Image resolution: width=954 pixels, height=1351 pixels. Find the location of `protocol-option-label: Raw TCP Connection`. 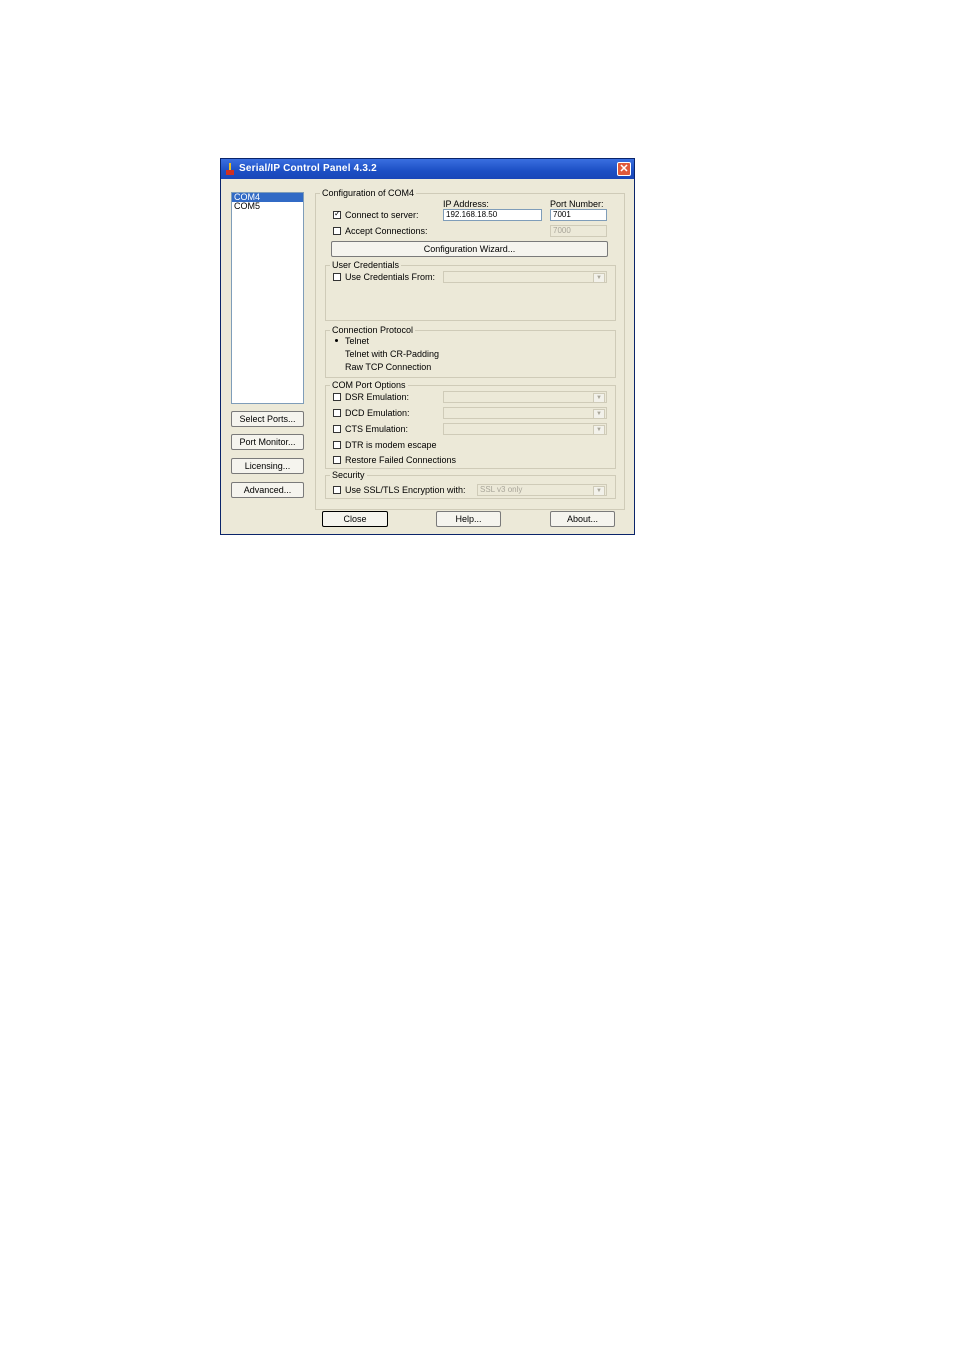

protocol-option-label: Raw TCP Connection is located at coordinates (388, 367).